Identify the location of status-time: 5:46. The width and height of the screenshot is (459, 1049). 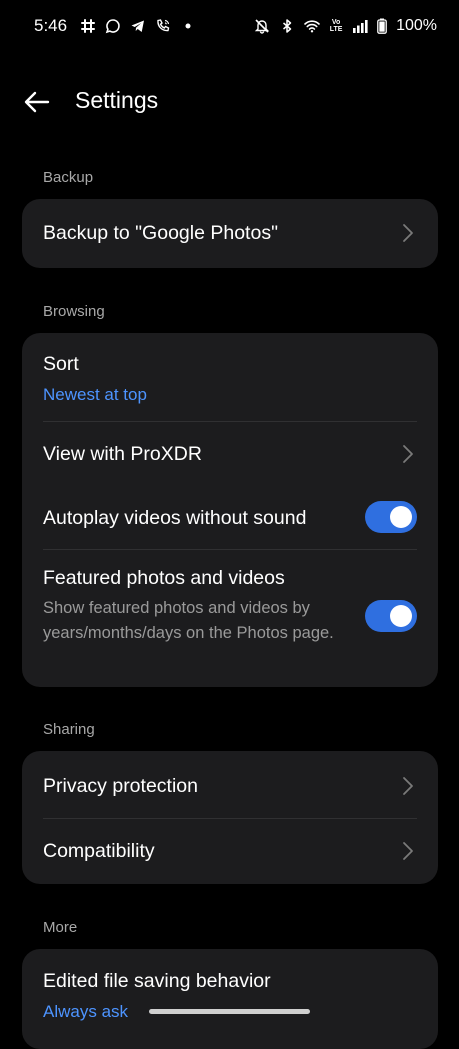
(51, 25).